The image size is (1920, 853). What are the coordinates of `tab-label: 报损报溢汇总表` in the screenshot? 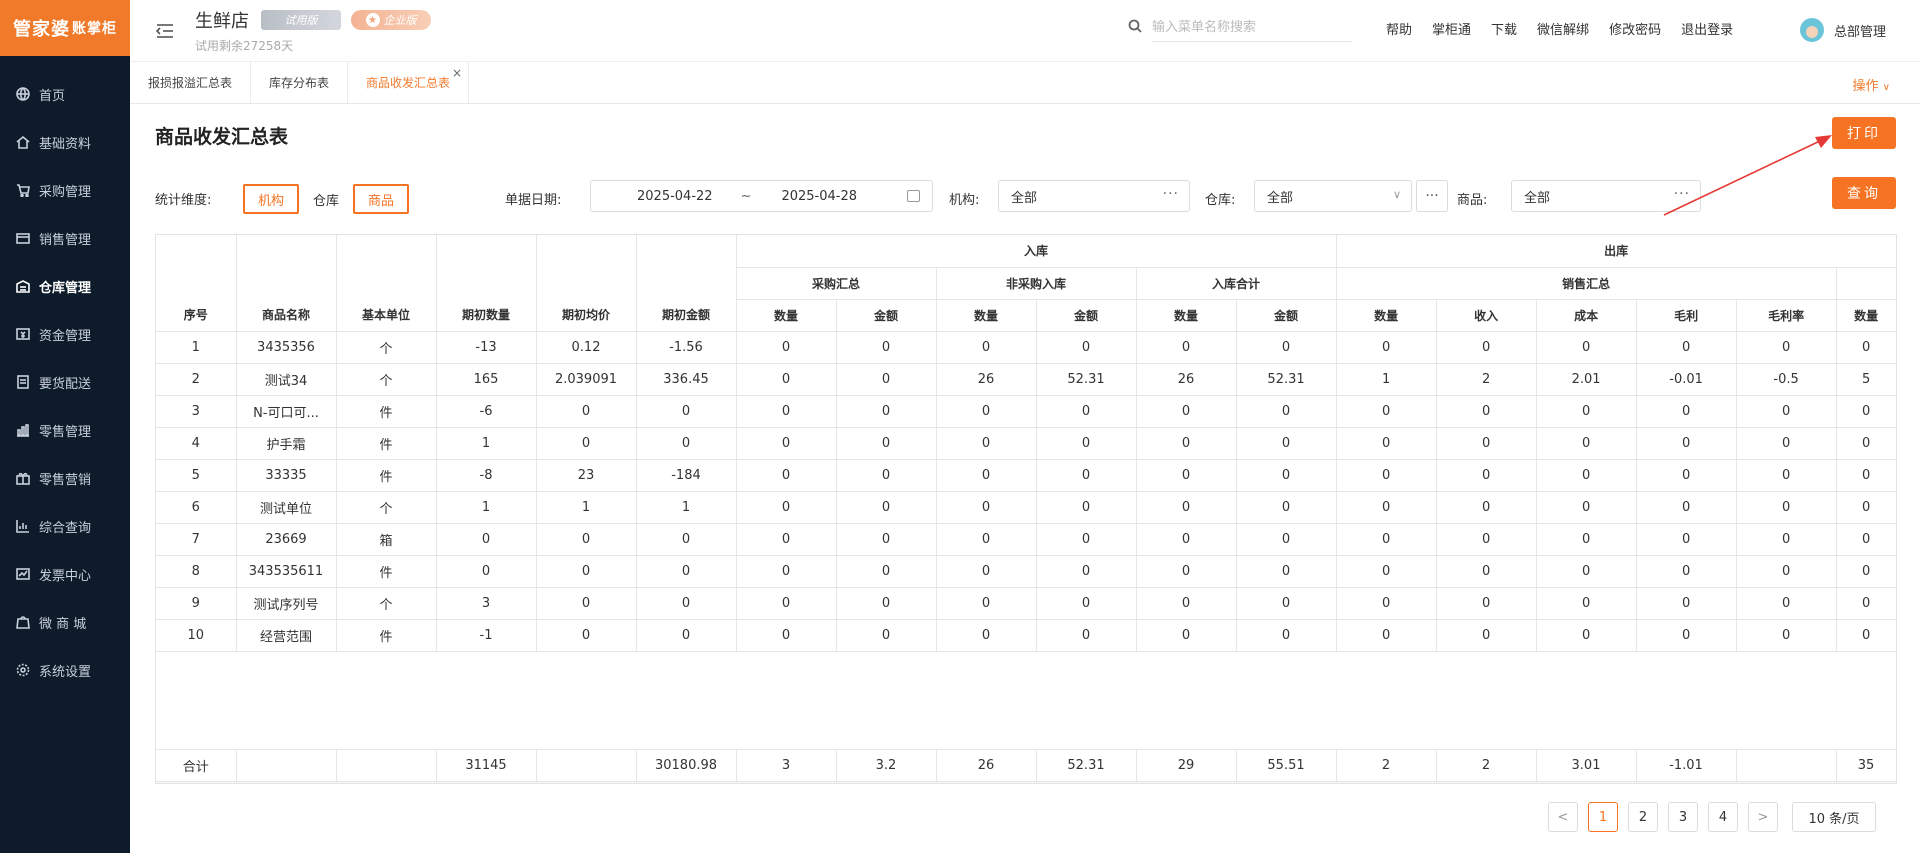 It's located at (190, 82).